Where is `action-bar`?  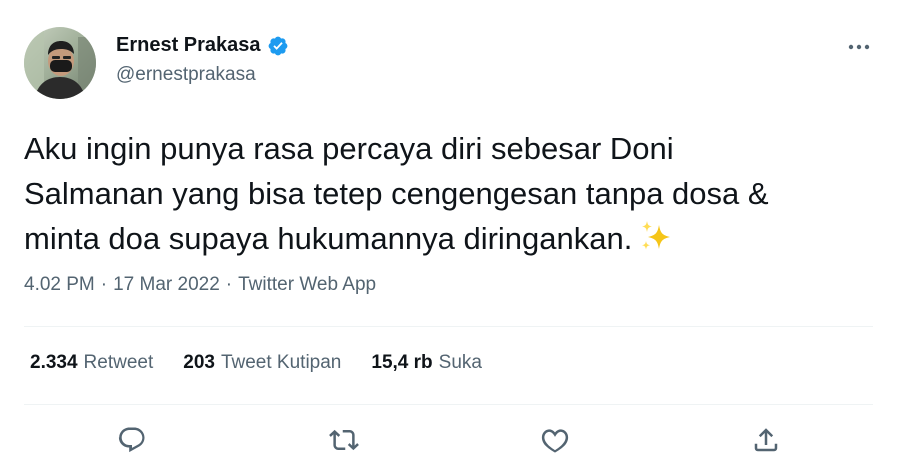 action-bar is located at coordinates (450, 440).